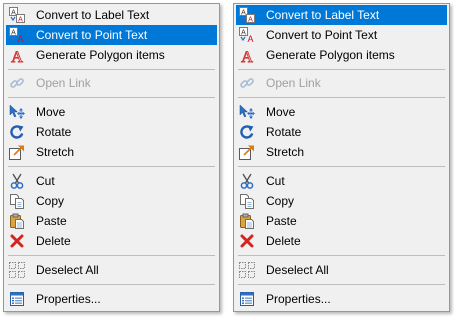 This screenshot has width=454, height=317. I want to click on copy-icon, so click(247, 201).